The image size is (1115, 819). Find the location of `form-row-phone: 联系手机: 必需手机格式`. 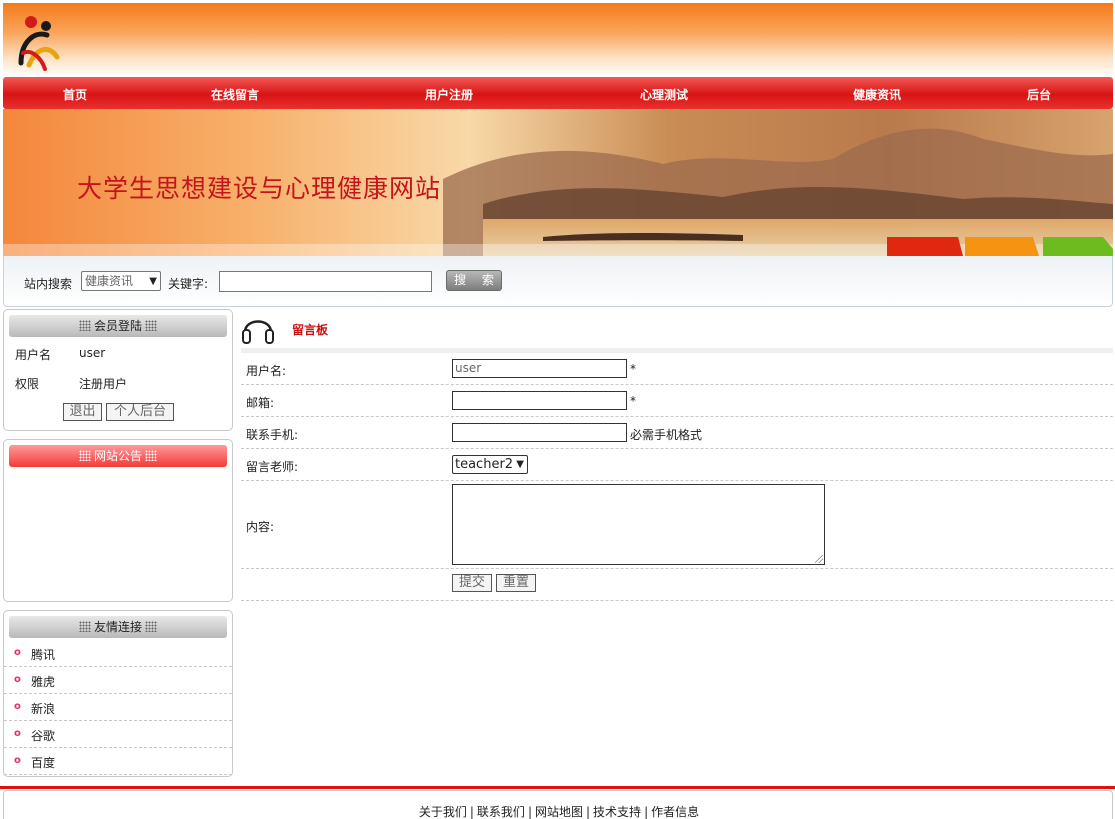

form-row-phone: 联系手机: 必需手机格式 is located at coordinates (677, 433).